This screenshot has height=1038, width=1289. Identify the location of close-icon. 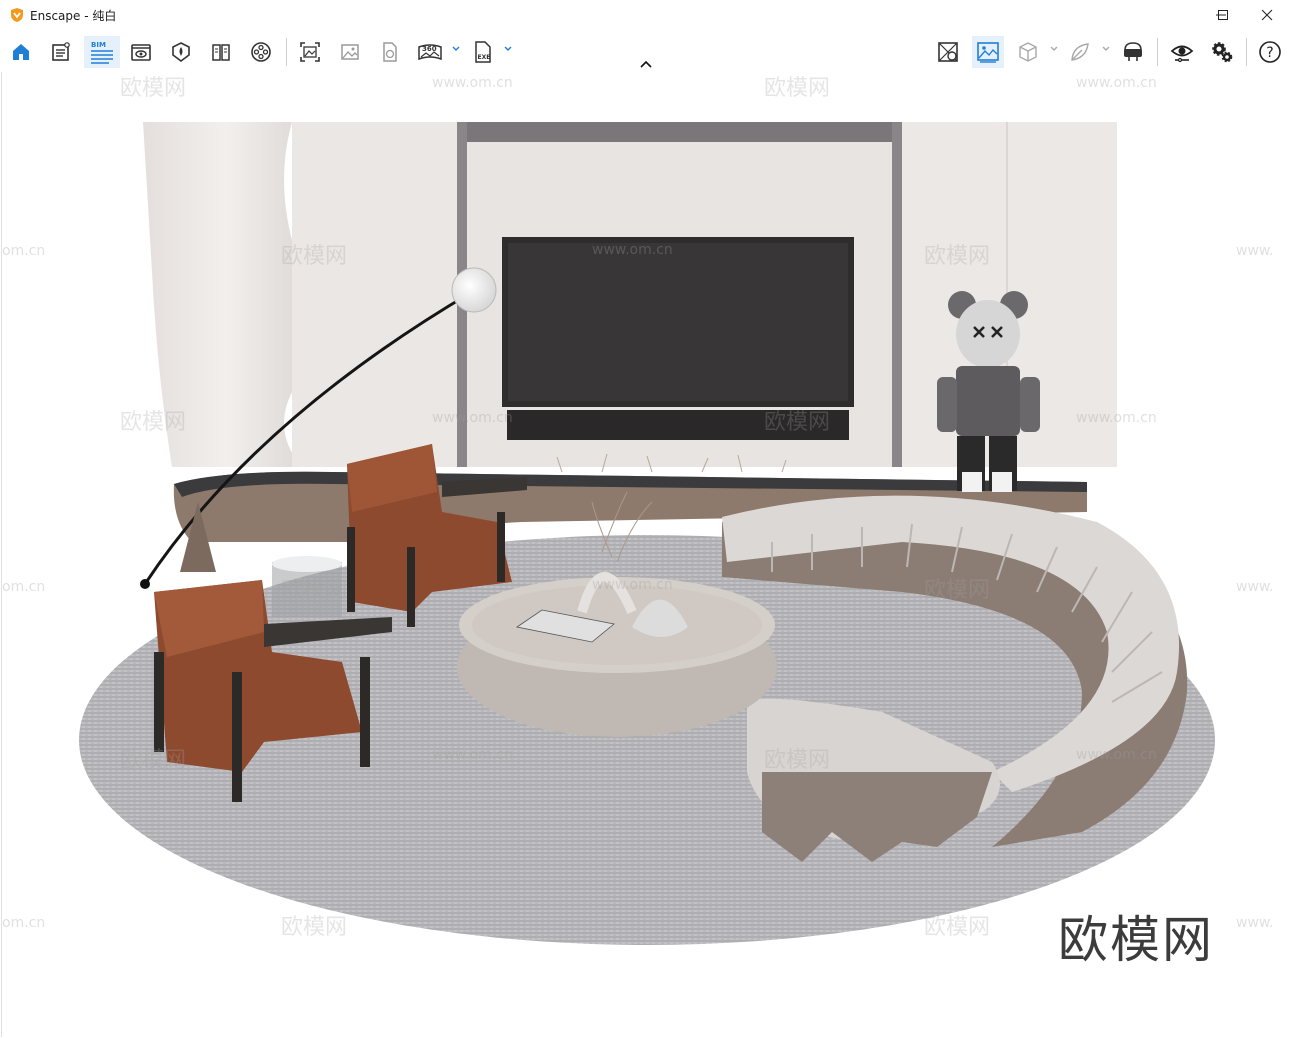
(1267, 15).